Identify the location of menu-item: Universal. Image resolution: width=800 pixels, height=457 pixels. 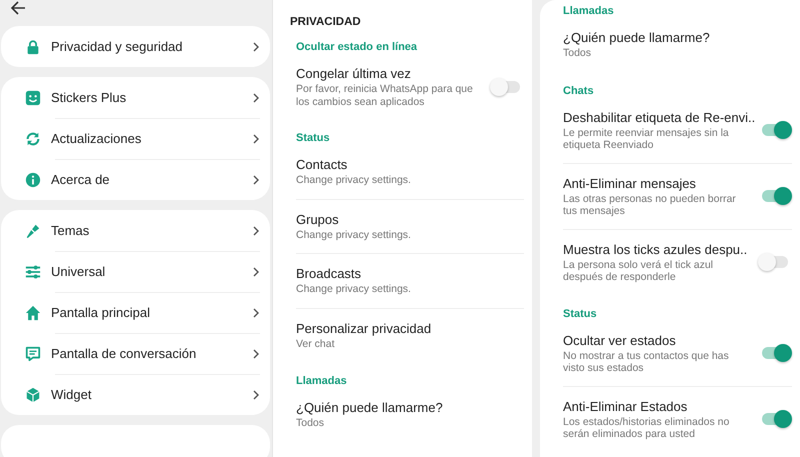
(135, 271).